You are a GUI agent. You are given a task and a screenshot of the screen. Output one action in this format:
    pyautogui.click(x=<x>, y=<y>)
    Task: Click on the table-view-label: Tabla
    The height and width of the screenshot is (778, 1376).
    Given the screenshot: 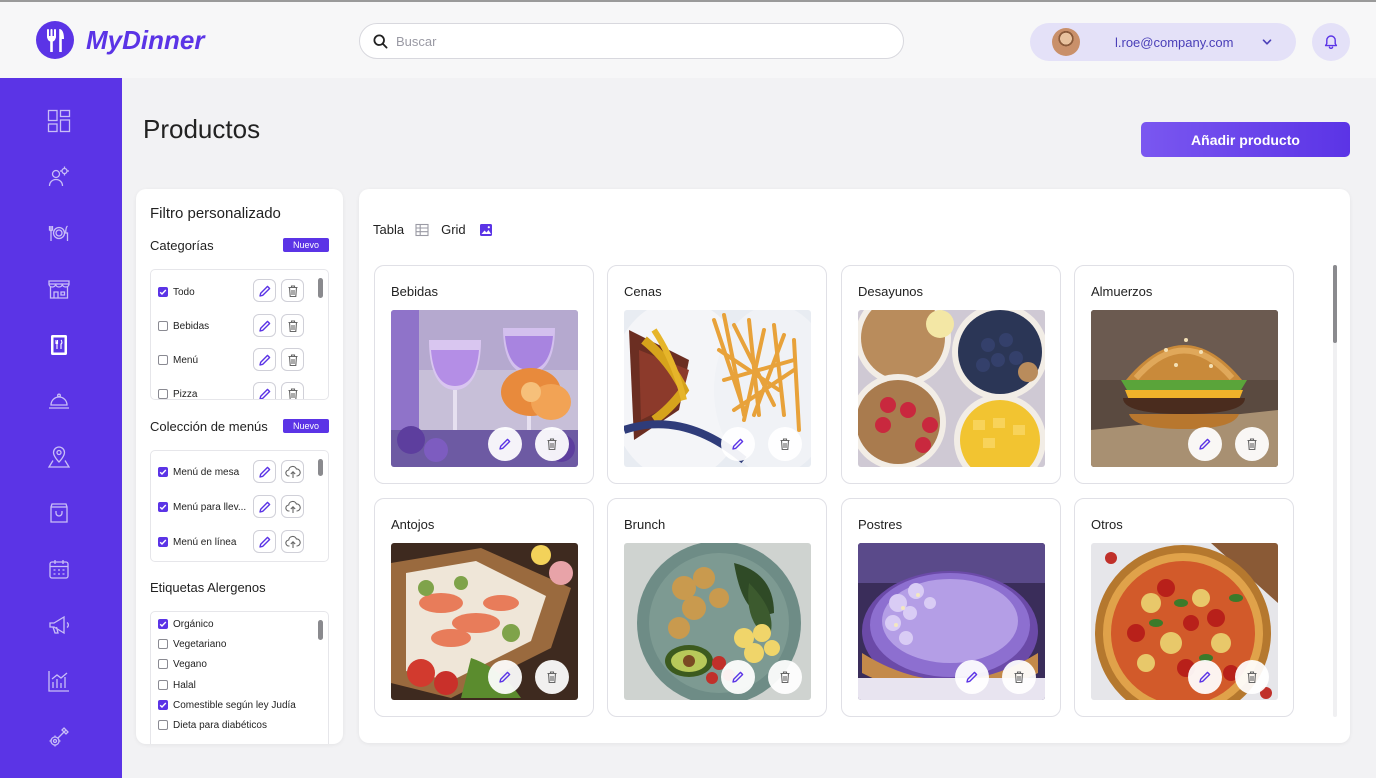 What is the action you would take?
    pyautogui.click(x=388, y=229)
    